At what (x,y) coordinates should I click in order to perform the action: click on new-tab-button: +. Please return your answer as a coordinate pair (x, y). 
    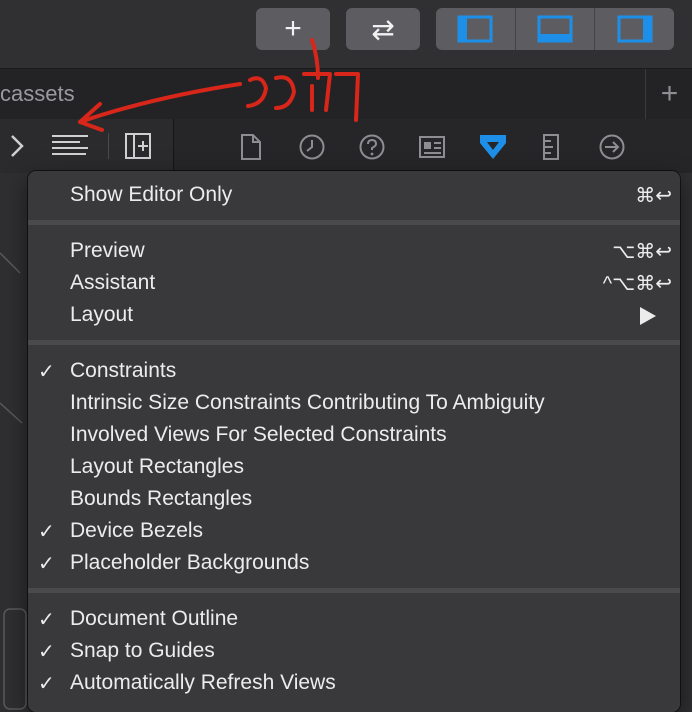
    Looking at the image, I should click on (668, 94).